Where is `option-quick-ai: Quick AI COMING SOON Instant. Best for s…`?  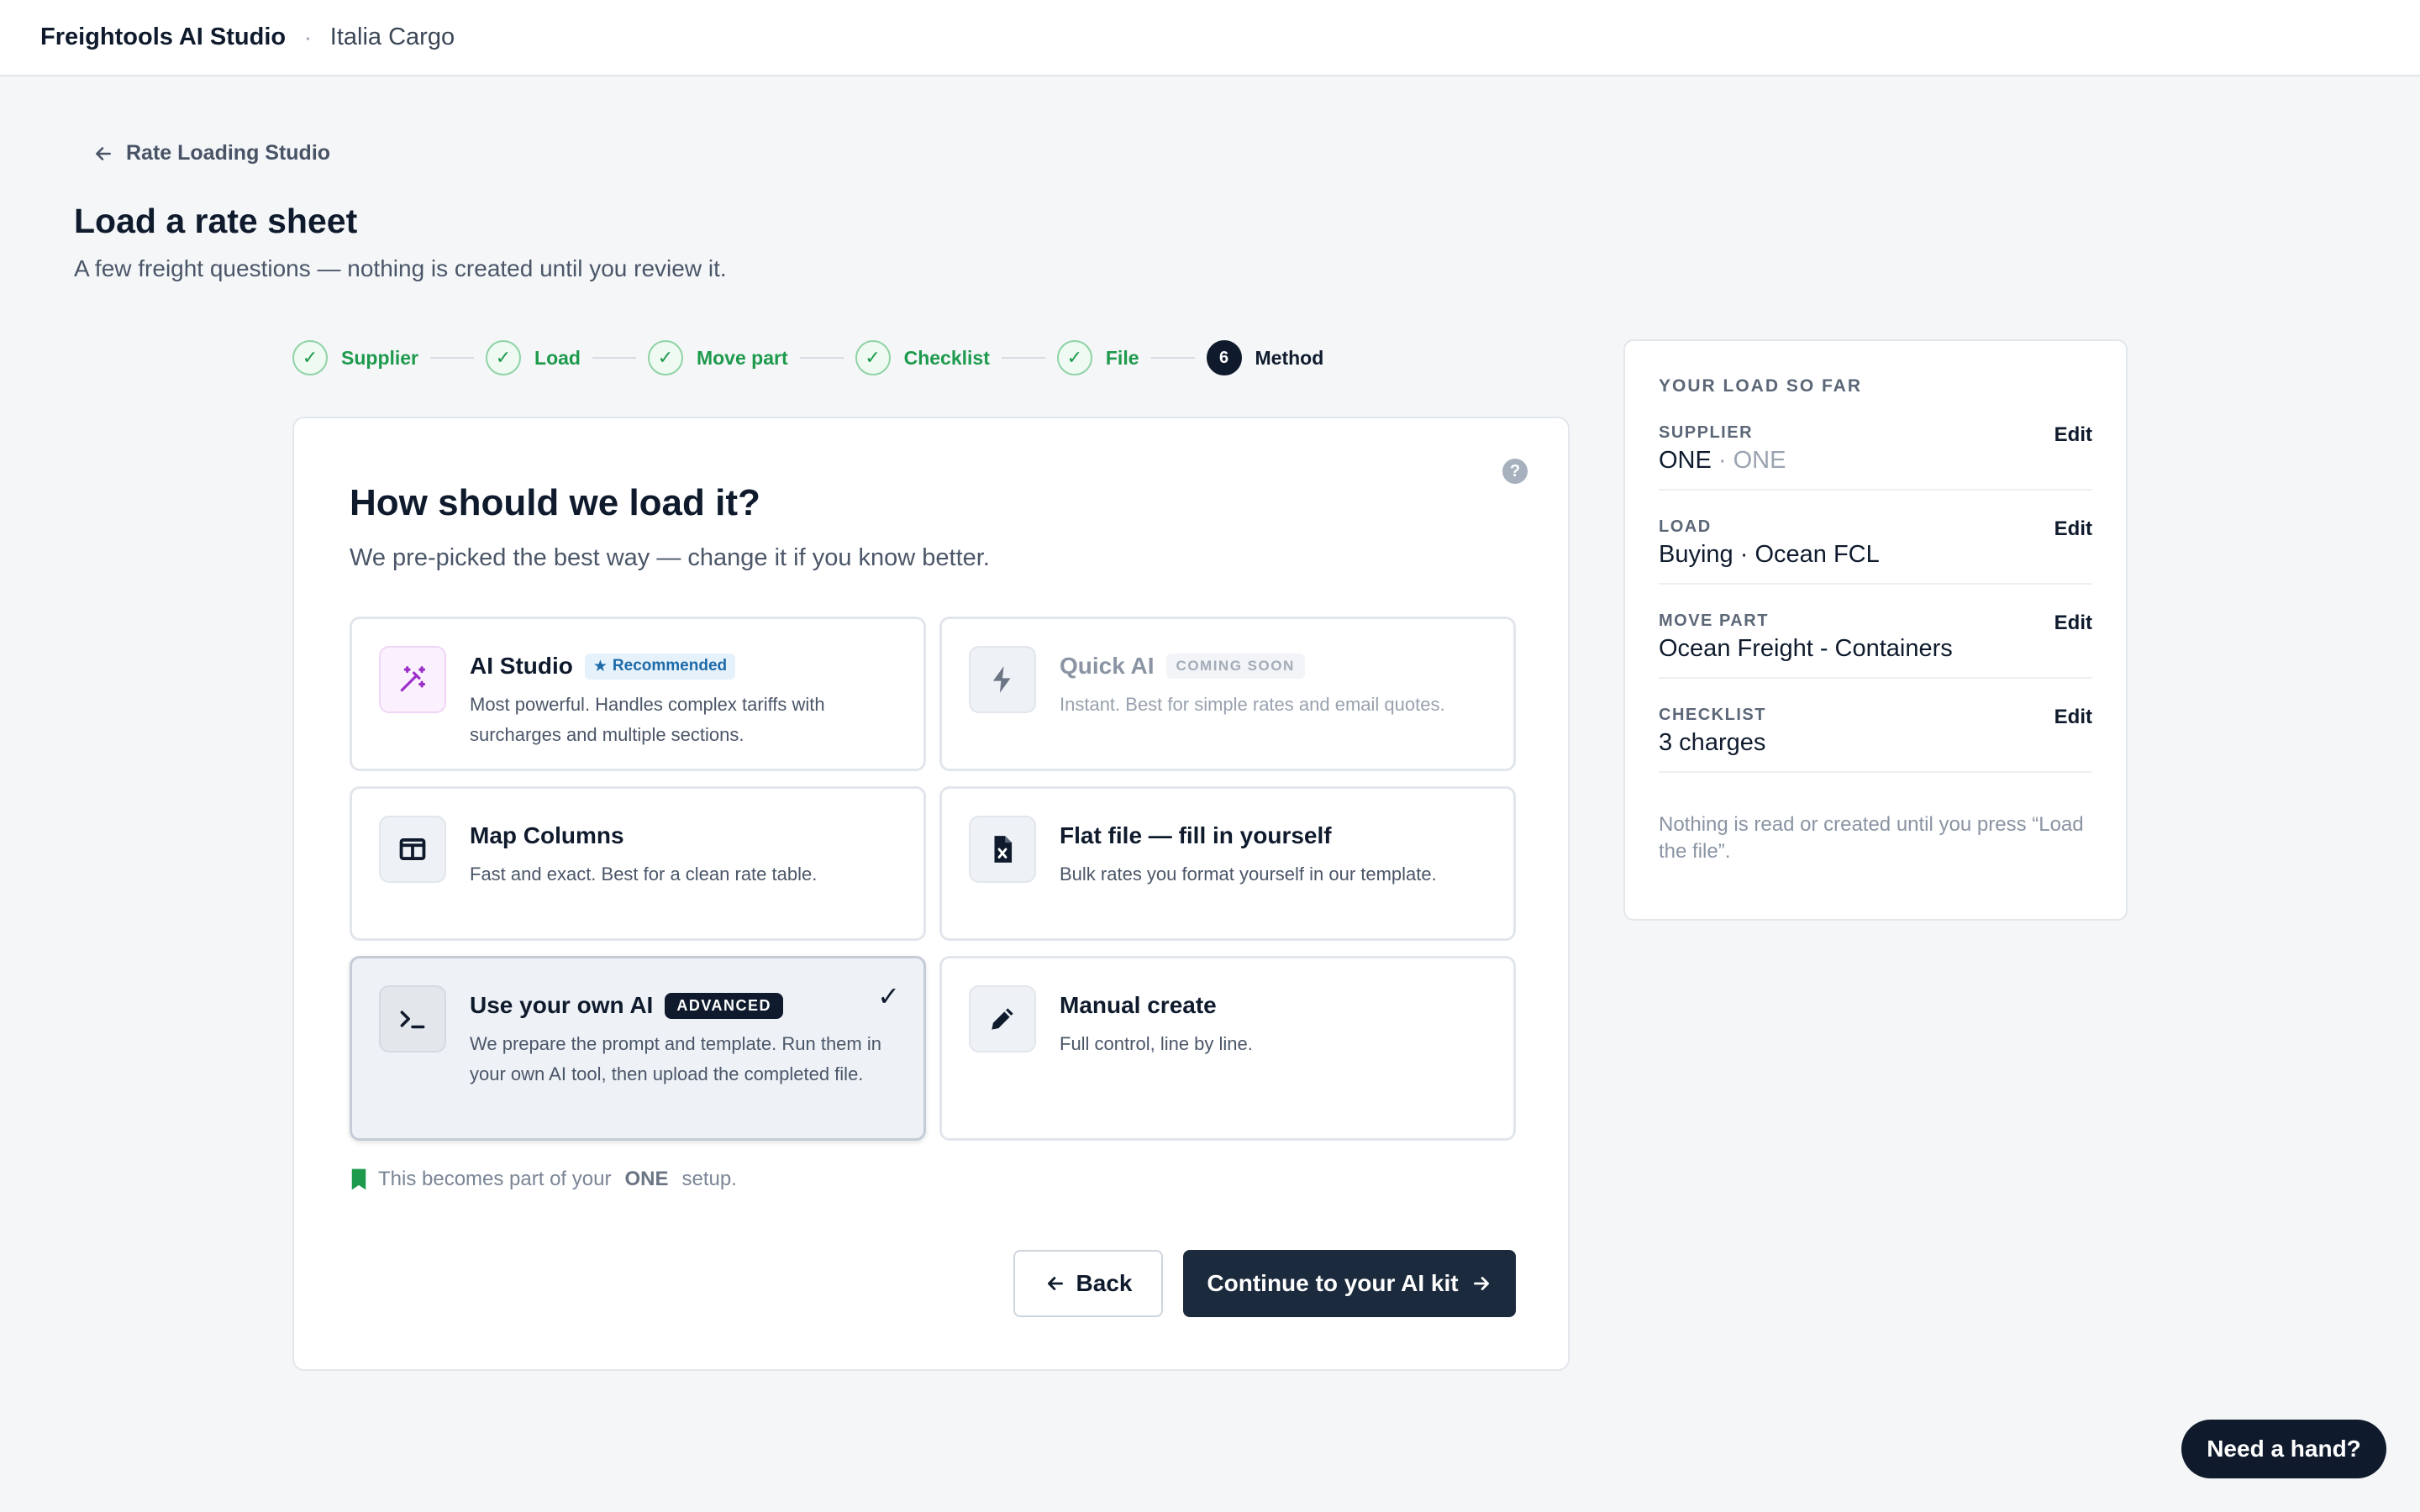 option-quick-ai: Quick AI COMING SOON Instant. Best for s… is located at coordinates (1227, 694).